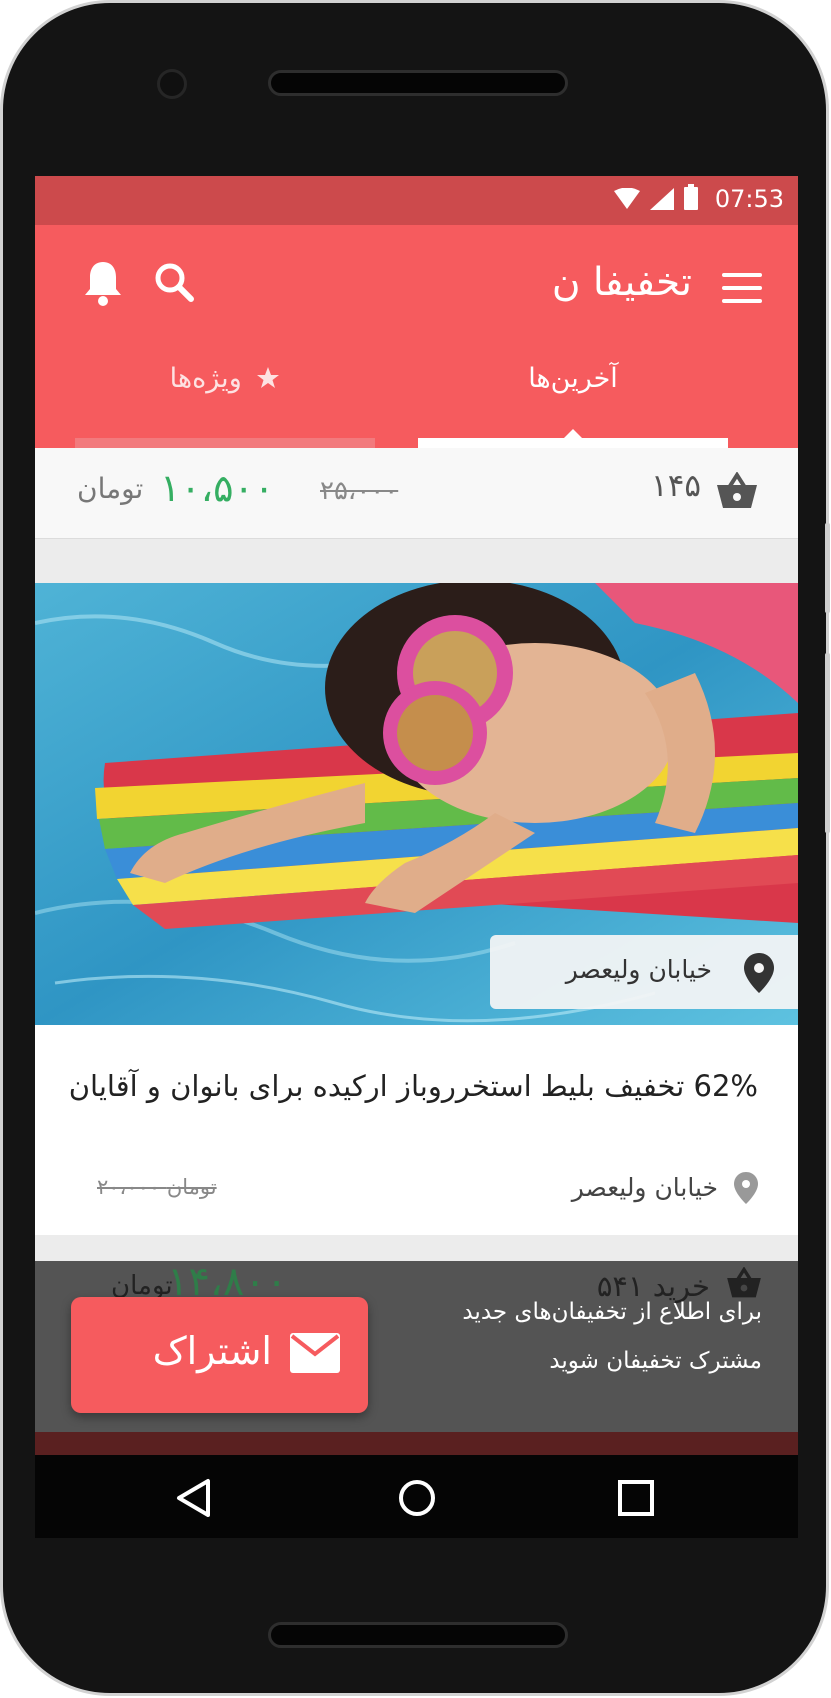 Image resolution: width=831 pixels, height=1698 pixels. Describe the element at coordinates (157, 1187) in the screenshot. I see `deal-old-price: ۲۰،۰۰۰ تومان` at that location.